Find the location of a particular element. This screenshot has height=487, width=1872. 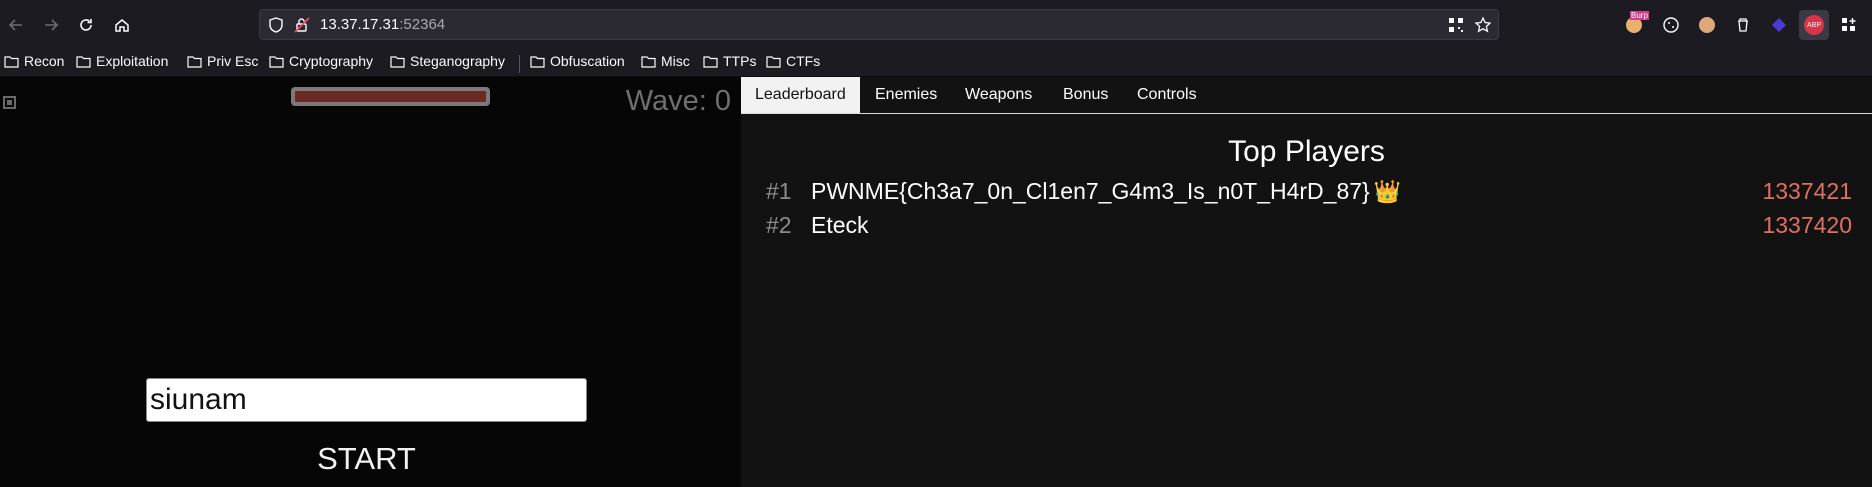

tab-leaderboard: Leaderboard is located at coordinates (800, 95).